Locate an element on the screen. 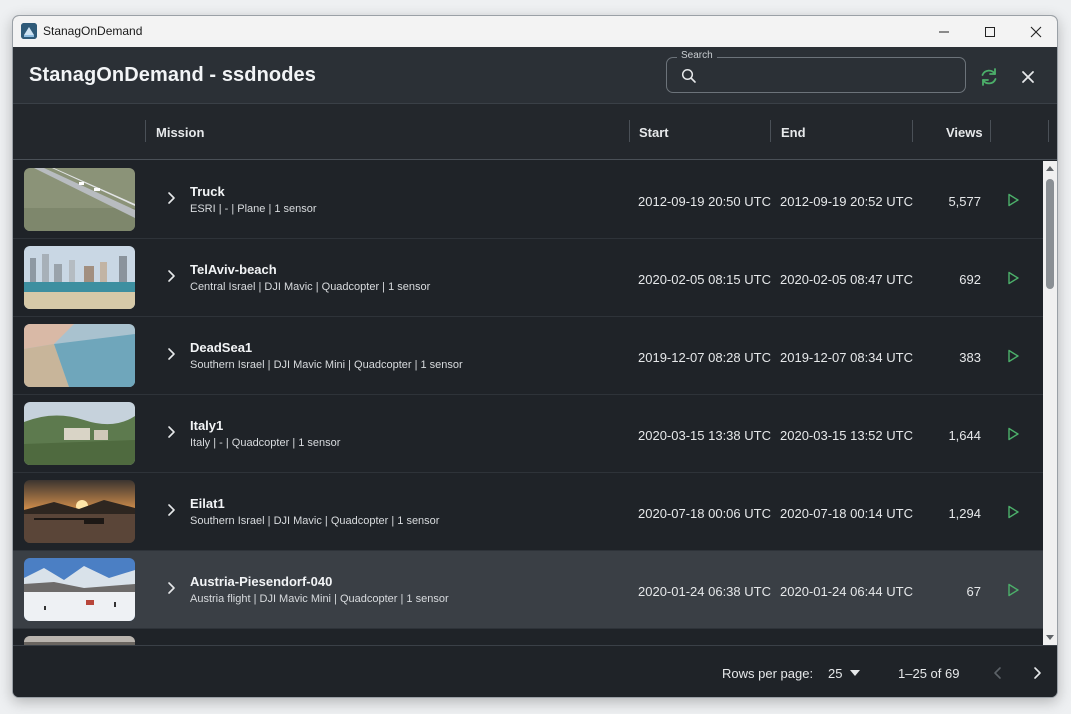  window-close-button is located at coordinates (1035, 31).